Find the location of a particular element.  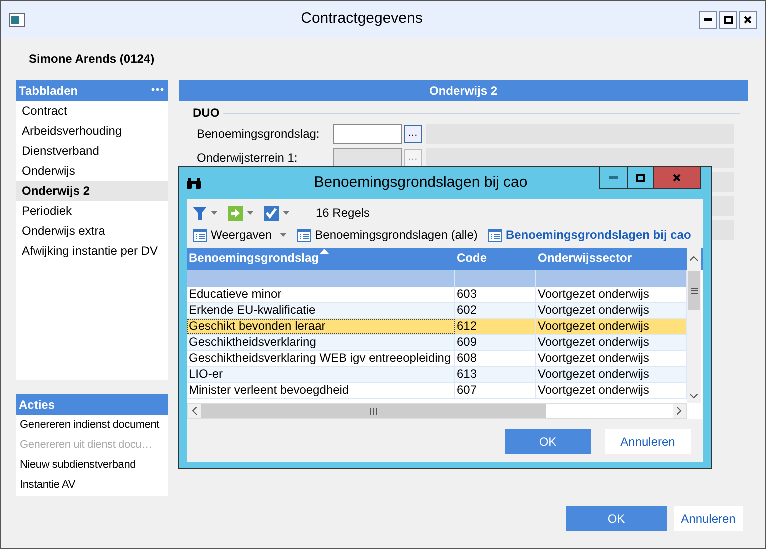

table-cell: Erkende EU-kwalificatie is located at coordinates (321, 310).